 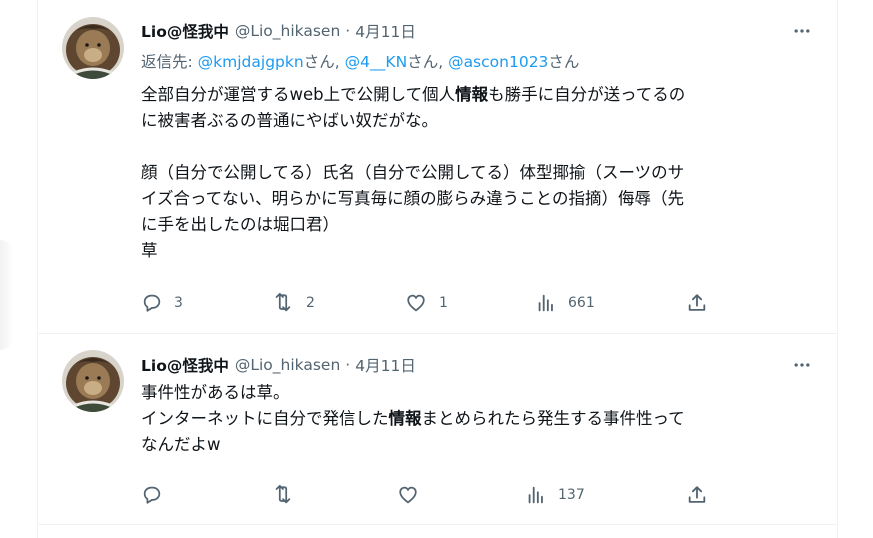 I want to click on tweet-text-line: インターネットに自分で発信した情報まとめられたら発生する事件性って, so click(x=476, y=419).